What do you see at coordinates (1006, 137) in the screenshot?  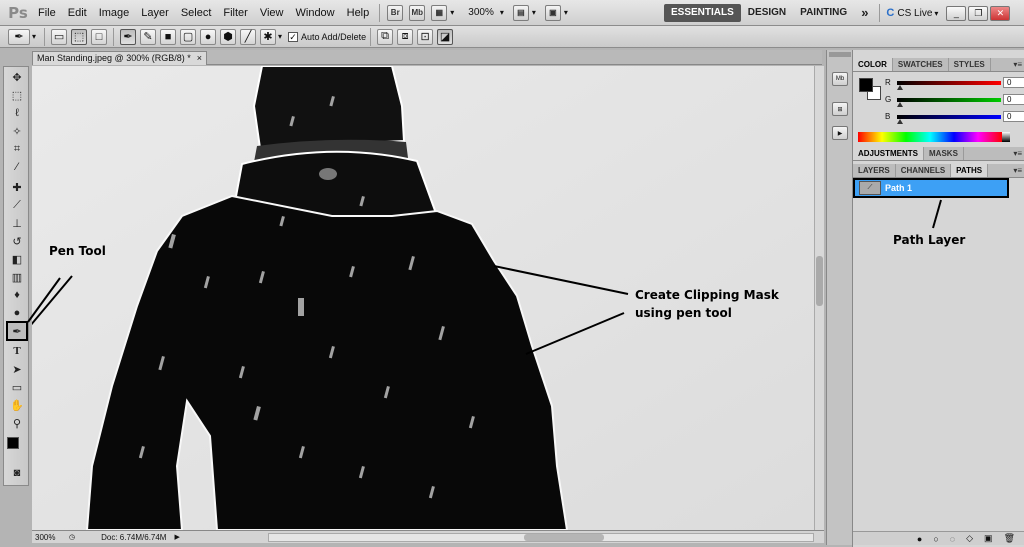 I see `grayscale-ramp` at bounding box center [1006, 137].